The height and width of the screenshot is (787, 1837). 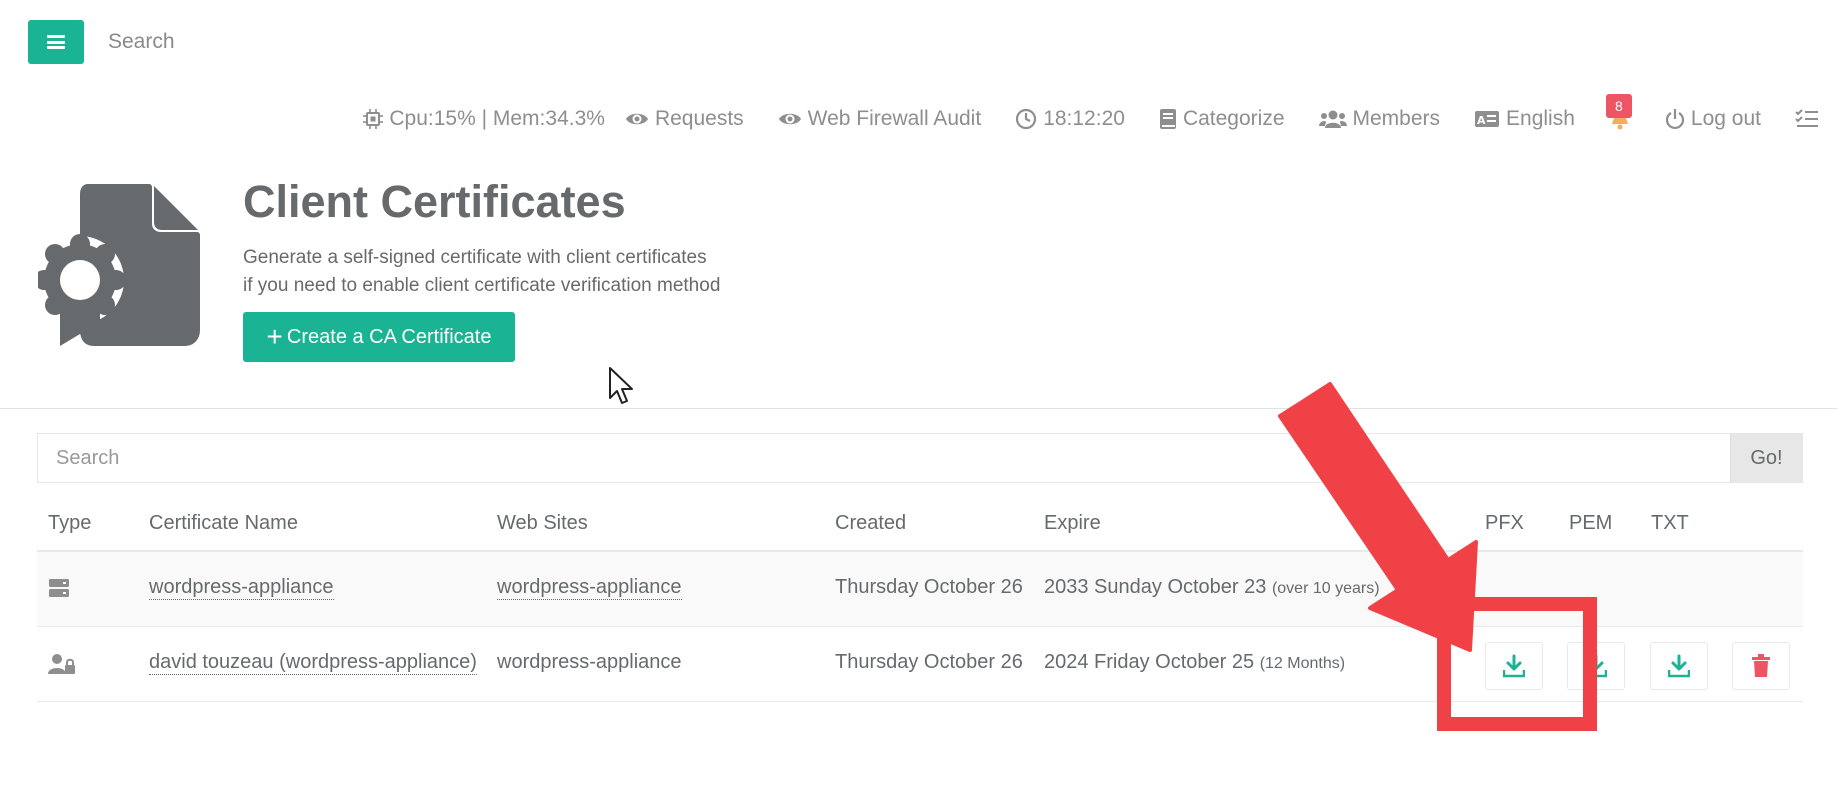 What do you see at coordinates (274, 336) in the screenshot?
I see `plus-icon: +` at bounding box center [274, 336].